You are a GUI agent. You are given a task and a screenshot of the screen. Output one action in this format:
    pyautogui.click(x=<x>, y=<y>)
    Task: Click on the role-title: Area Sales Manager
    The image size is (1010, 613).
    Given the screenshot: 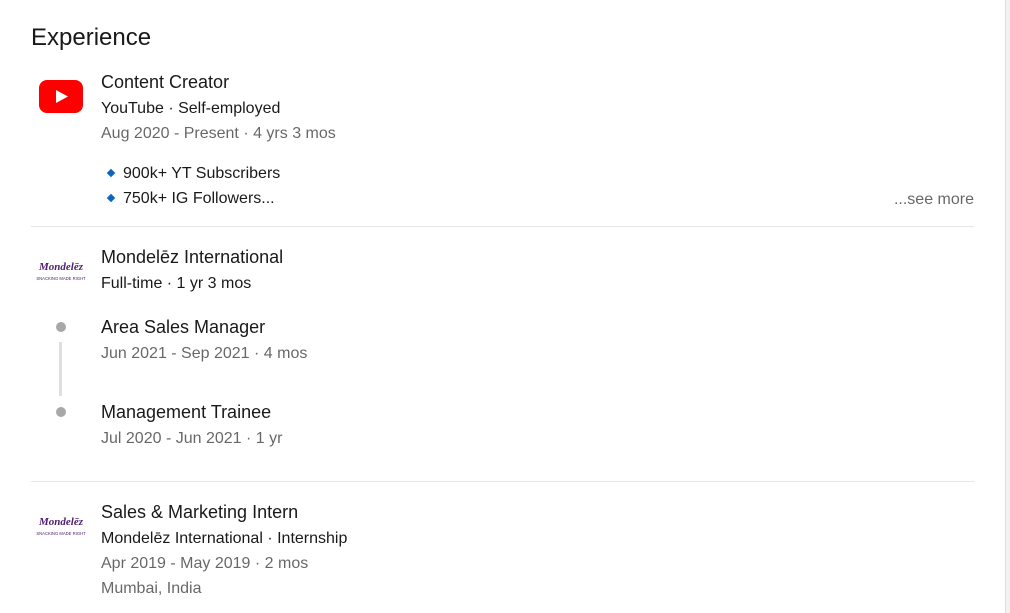 What is the action you would take?
    pyautogui.click(x=183, y=327)
    